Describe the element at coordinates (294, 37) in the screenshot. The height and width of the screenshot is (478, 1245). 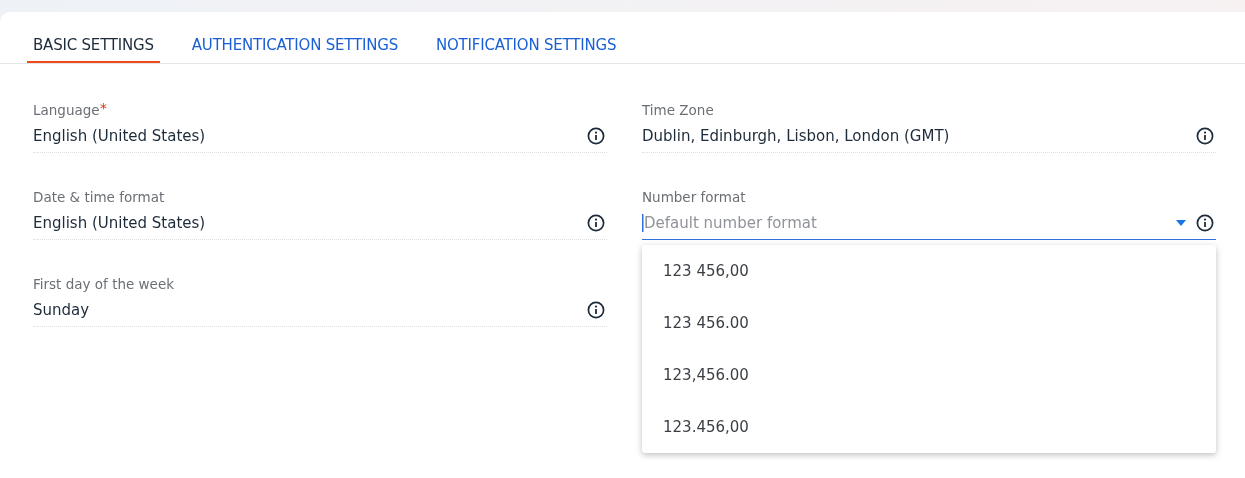
I see `tab: AUTHENTICATION SETTINGS` at that location.